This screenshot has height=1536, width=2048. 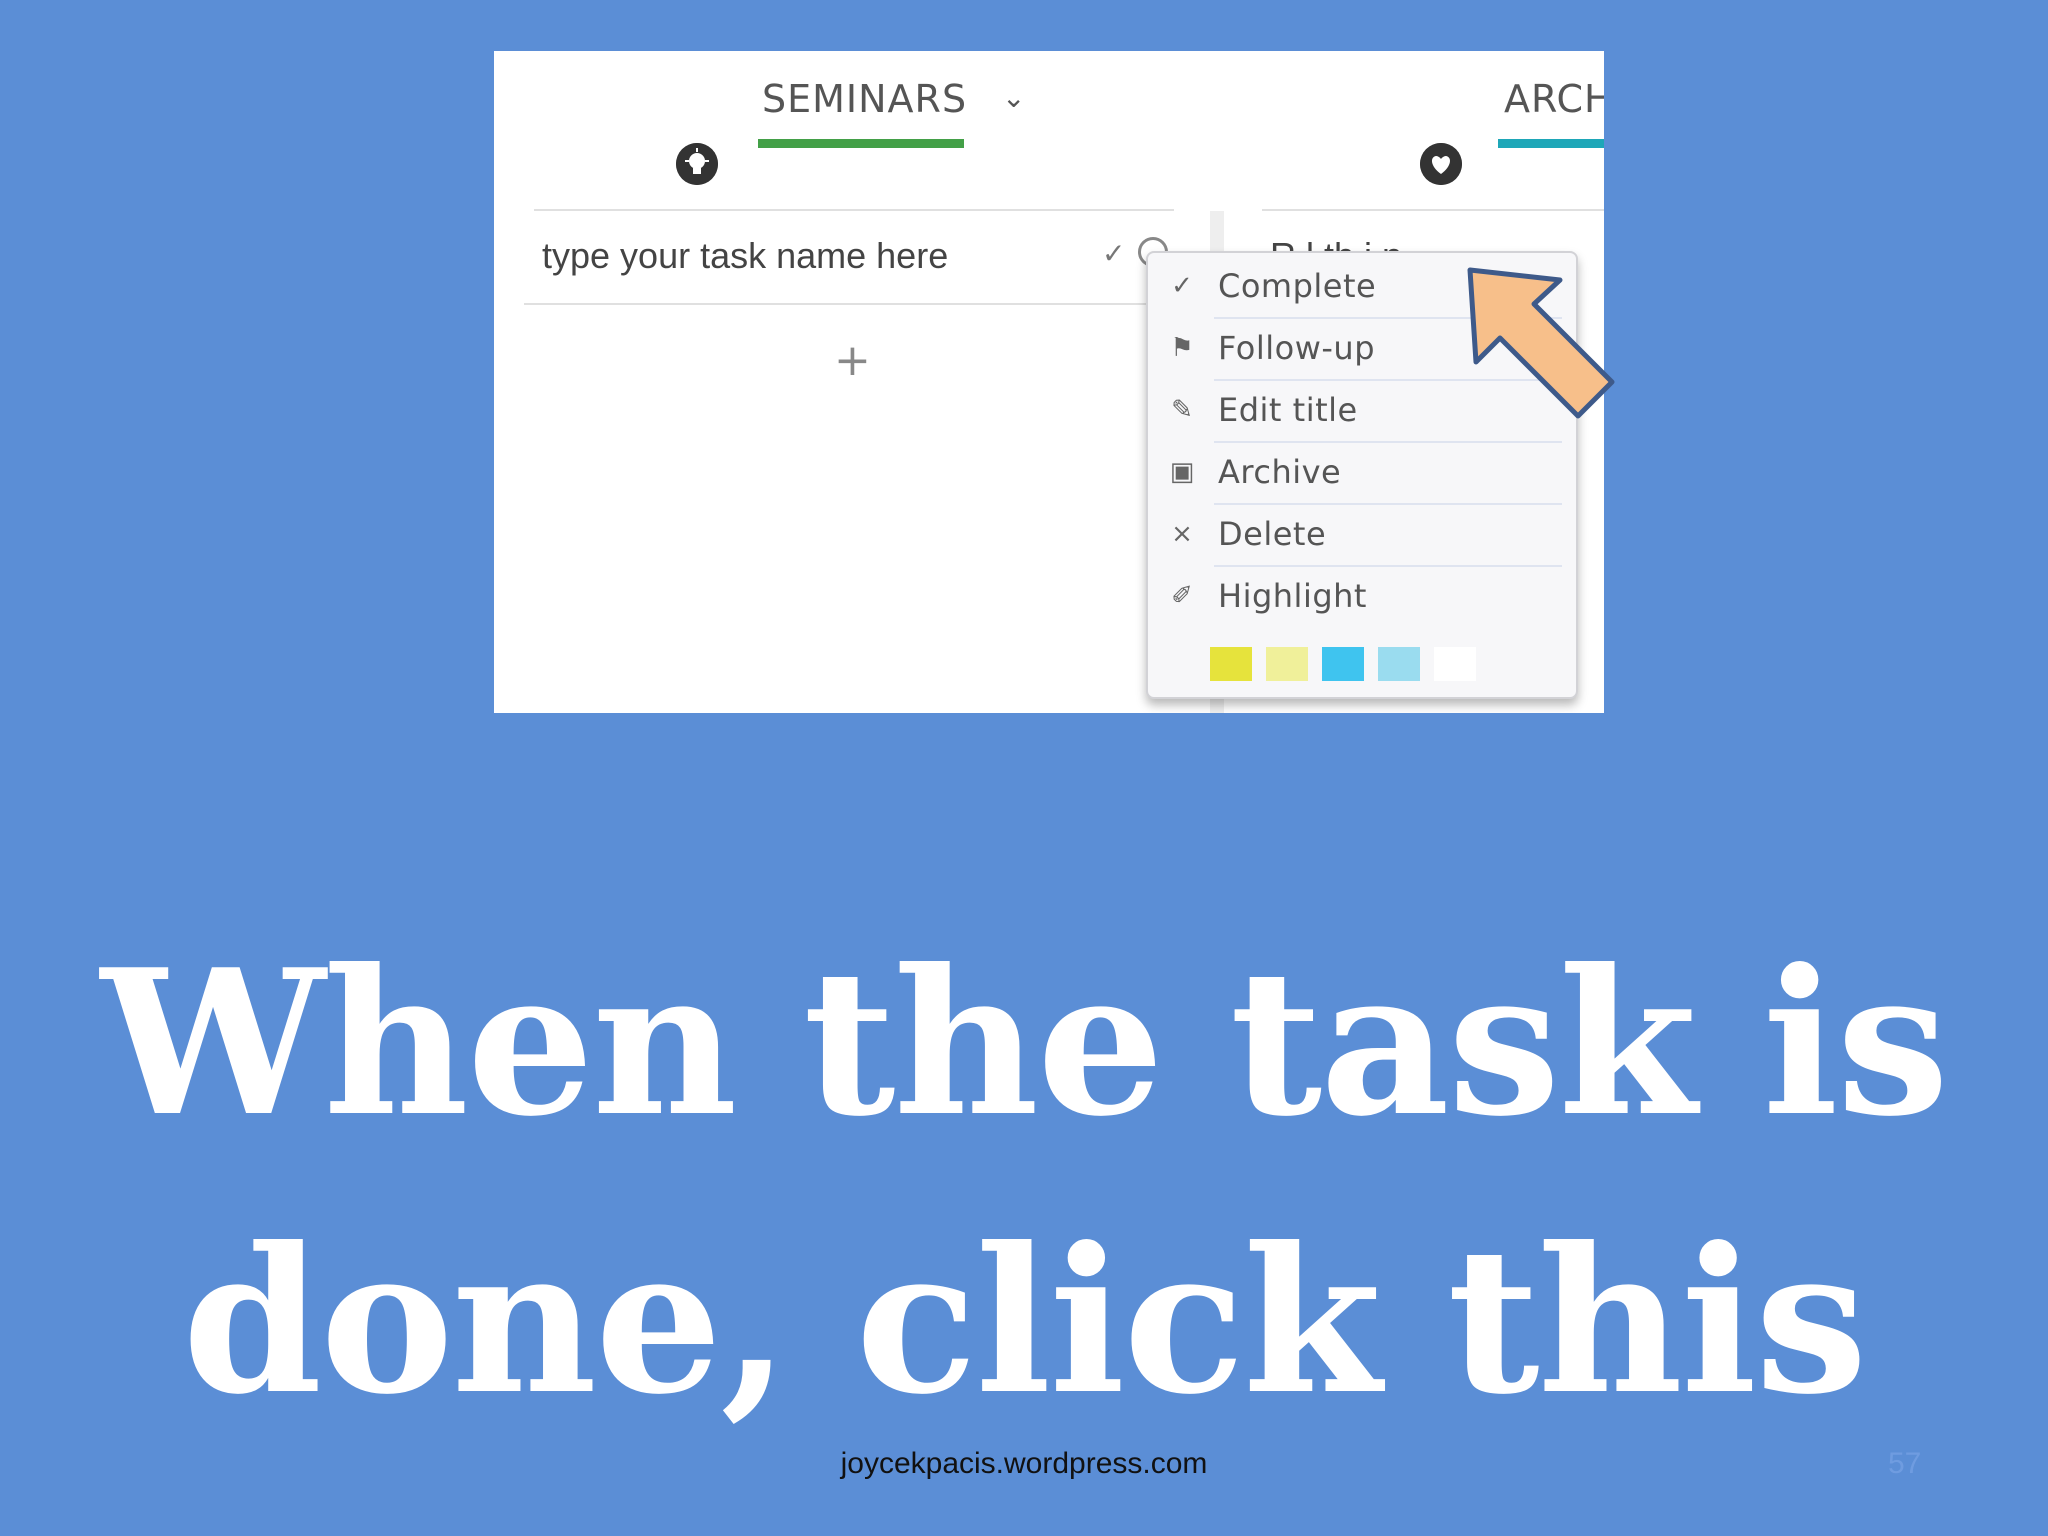 What do you see at coordinates (1551, 143) in the screenshot?
I see `tab-archive-underline` at bounding box center [1551, 143].